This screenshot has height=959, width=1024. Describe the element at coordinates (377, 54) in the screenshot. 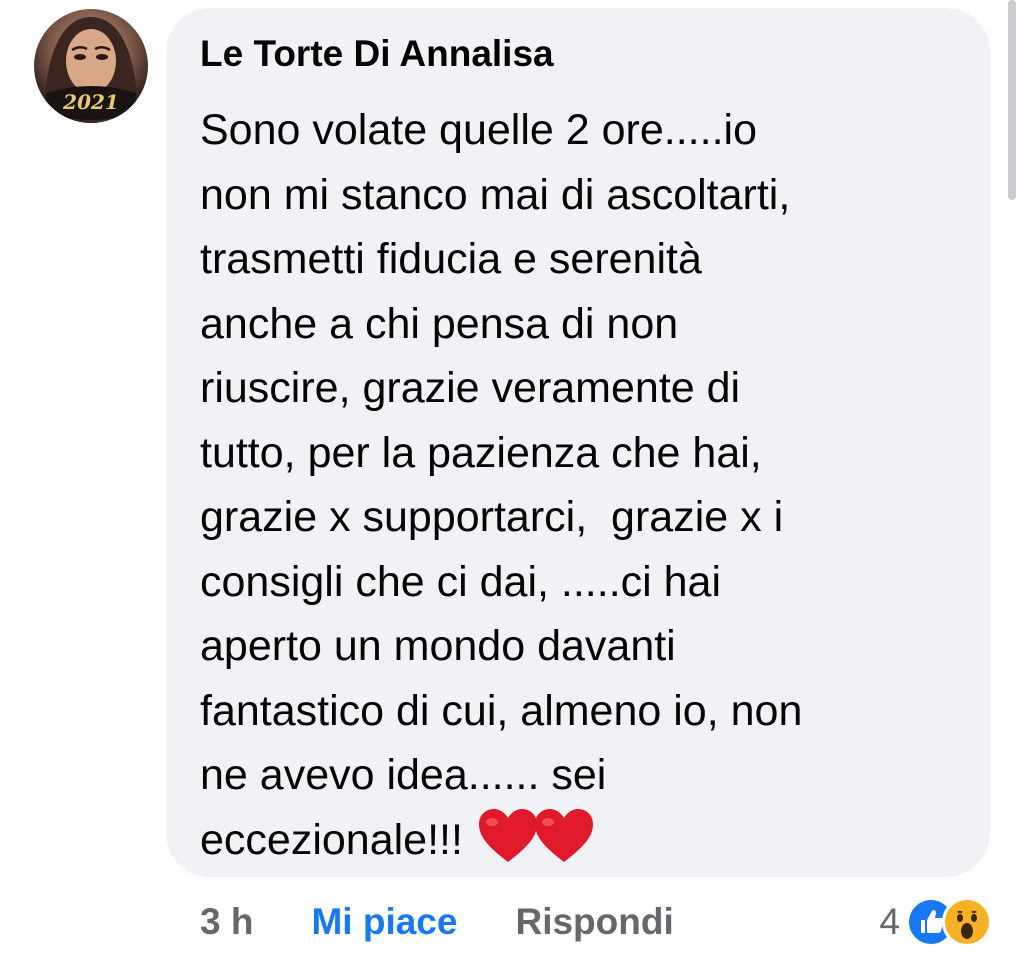

I see `comment-author-name: Le Torte Di Annalisa` at that location.